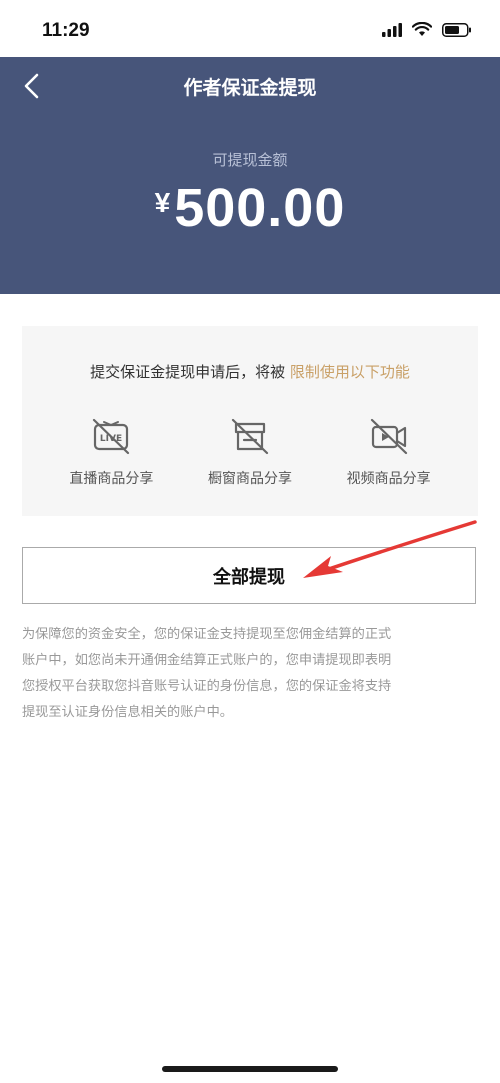 The image size is (500, 1083). Describe the element at coordinates (162, 202) in the screenshot. I see `currency-symbol: ¥` at that location.